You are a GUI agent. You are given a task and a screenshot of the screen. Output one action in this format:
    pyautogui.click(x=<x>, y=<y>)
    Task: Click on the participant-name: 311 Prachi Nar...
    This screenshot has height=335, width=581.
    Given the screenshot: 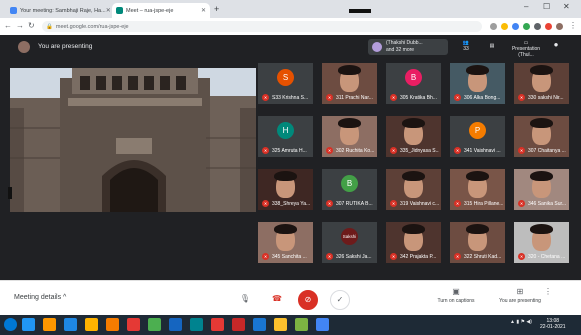 What is the action you would take?
    pyautogui.click(x=354, y=98)
    